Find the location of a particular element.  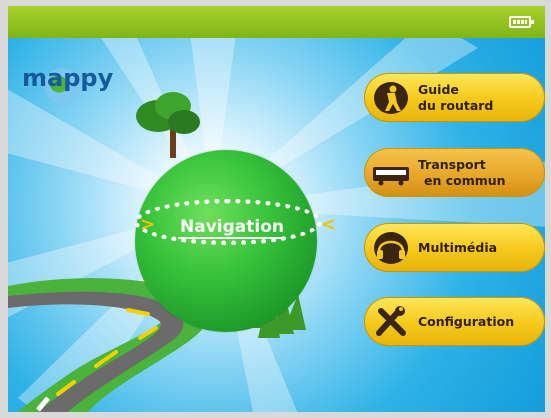

configuration-button: Configuration is located at coordinates (454, 321).